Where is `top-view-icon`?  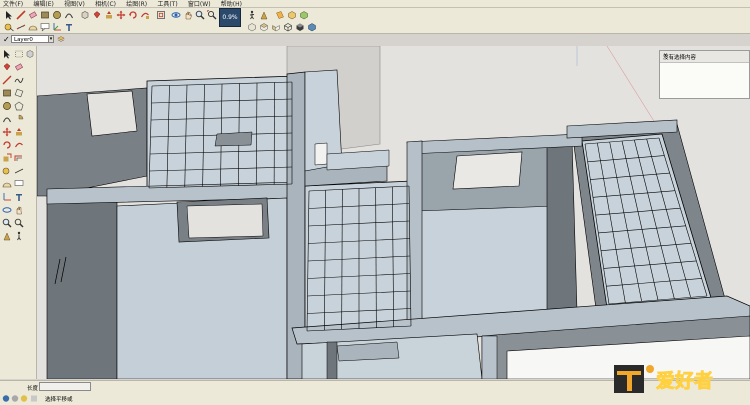 top-view-icon is located at coordinates (264, 27).